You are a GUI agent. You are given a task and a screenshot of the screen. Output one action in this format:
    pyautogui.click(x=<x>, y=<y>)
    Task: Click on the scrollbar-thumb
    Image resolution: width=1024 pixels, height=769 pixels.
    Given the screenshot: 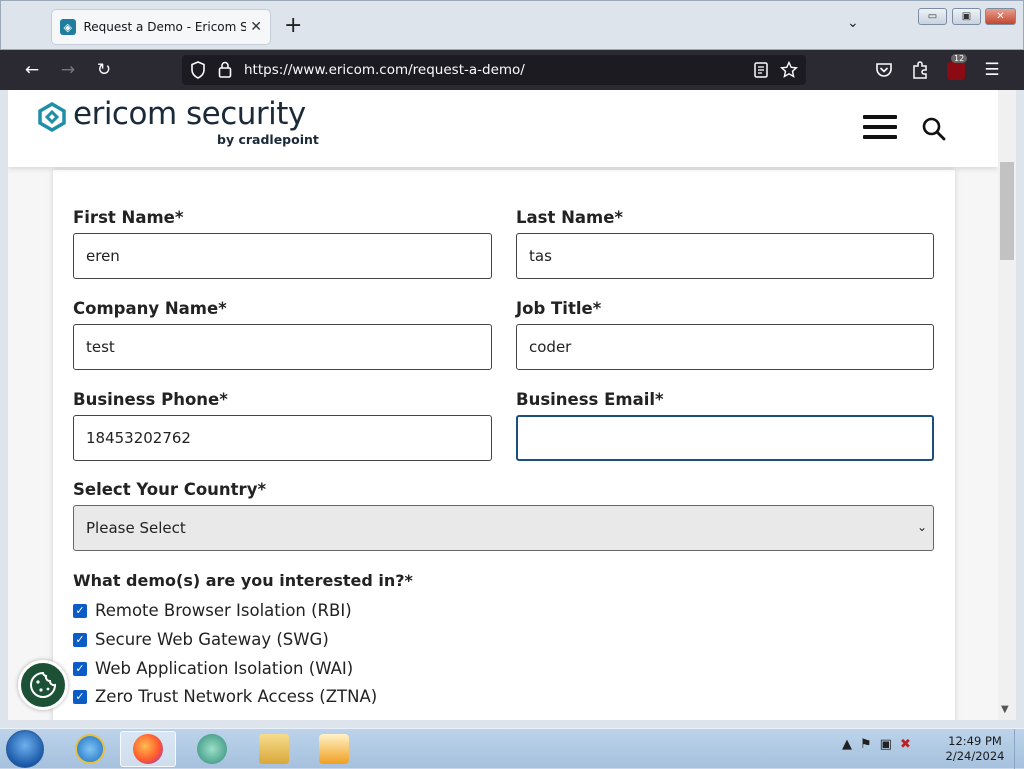 What is the action you would take?
    pyautogui.click(x=1007, y=211)
    